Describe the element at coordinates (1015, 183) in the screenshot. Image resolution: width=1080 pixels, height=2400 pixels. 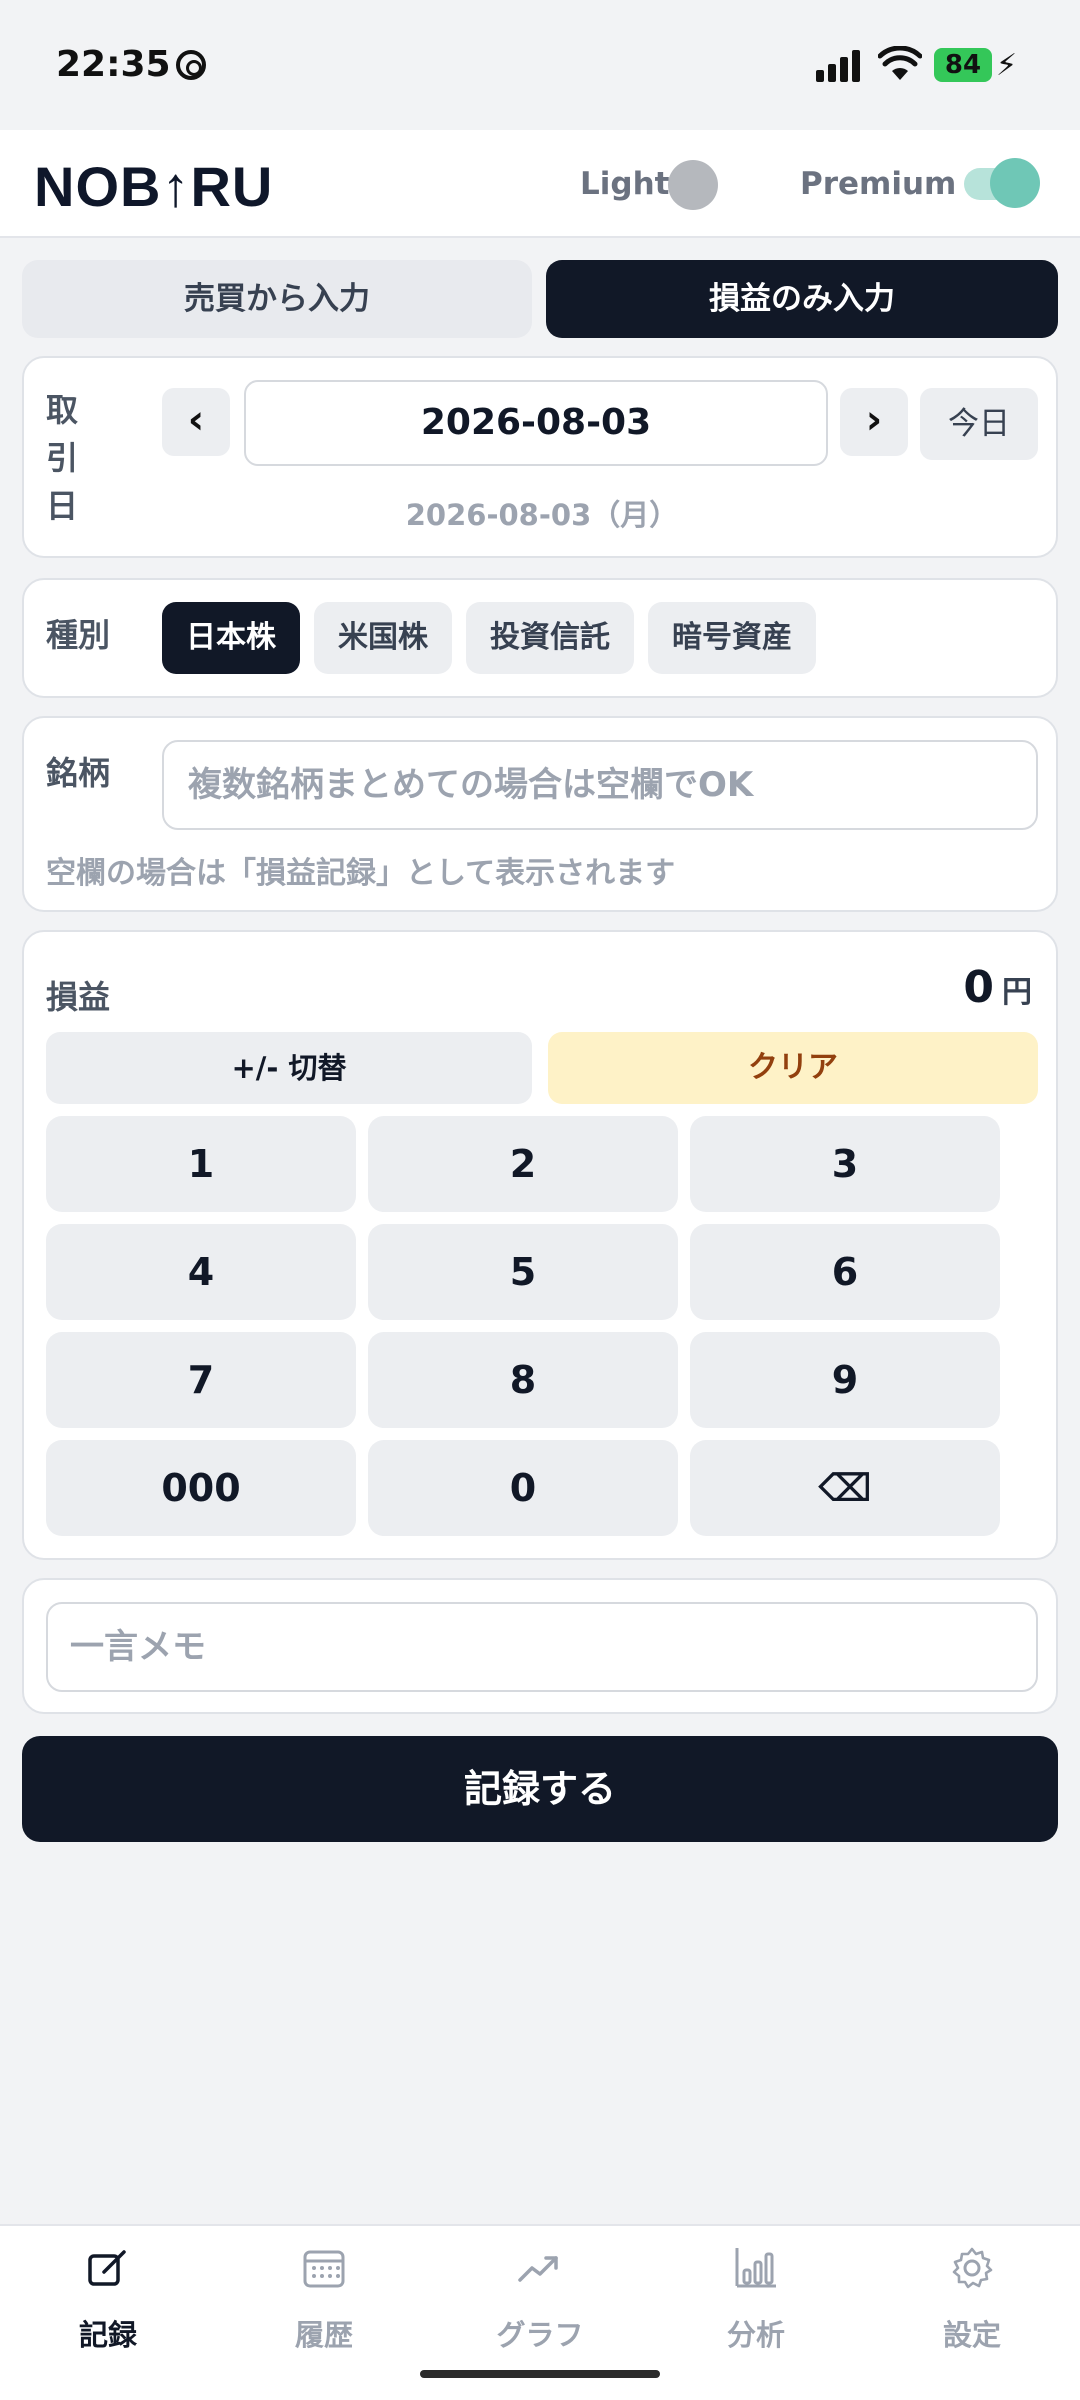
I see `premium-toggle-knob` at that location.